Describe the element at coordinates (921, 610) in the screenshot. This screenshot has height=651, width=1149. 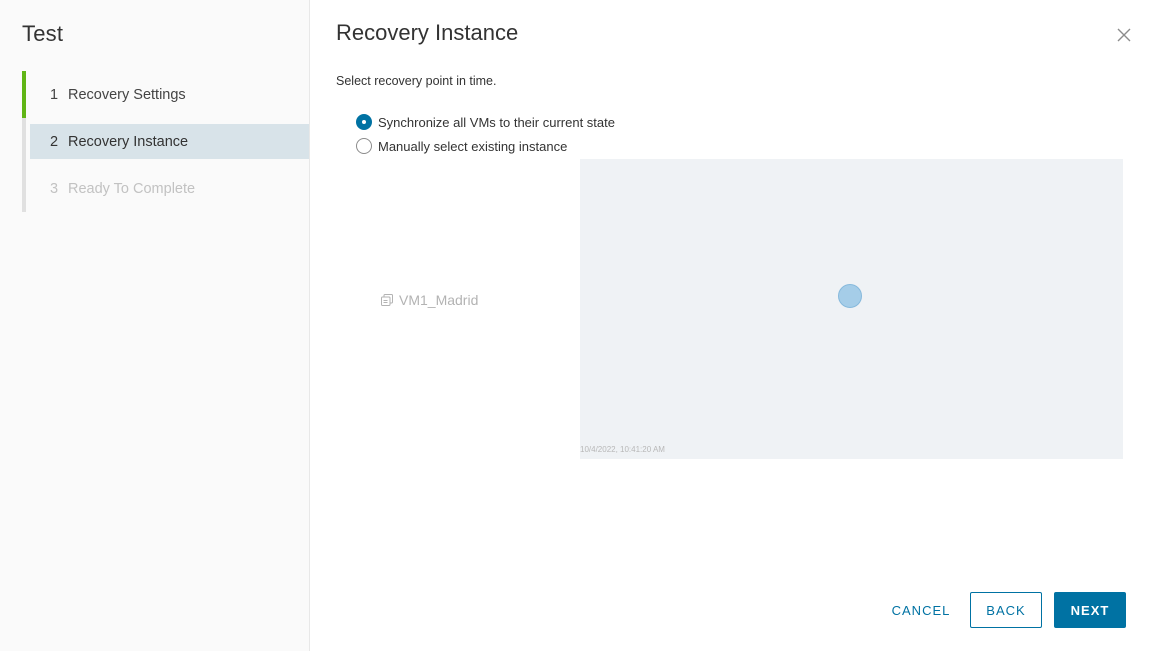
I see `cancel-button: CANCEL` at that location.